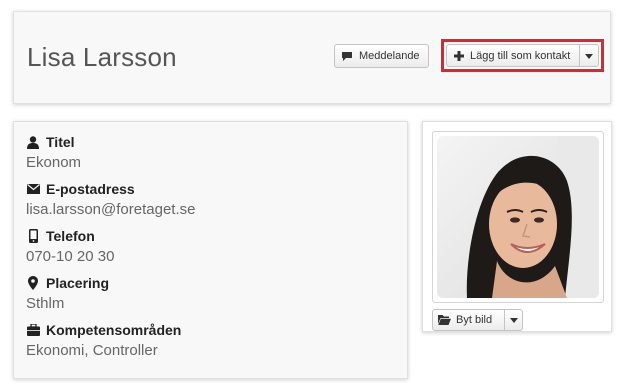 The width and height of the screenshot is (623, 388). What do you see at coordinates (33, 189) in the screenshot?
I see `envelope-icon` at bounding box center [33, 189].